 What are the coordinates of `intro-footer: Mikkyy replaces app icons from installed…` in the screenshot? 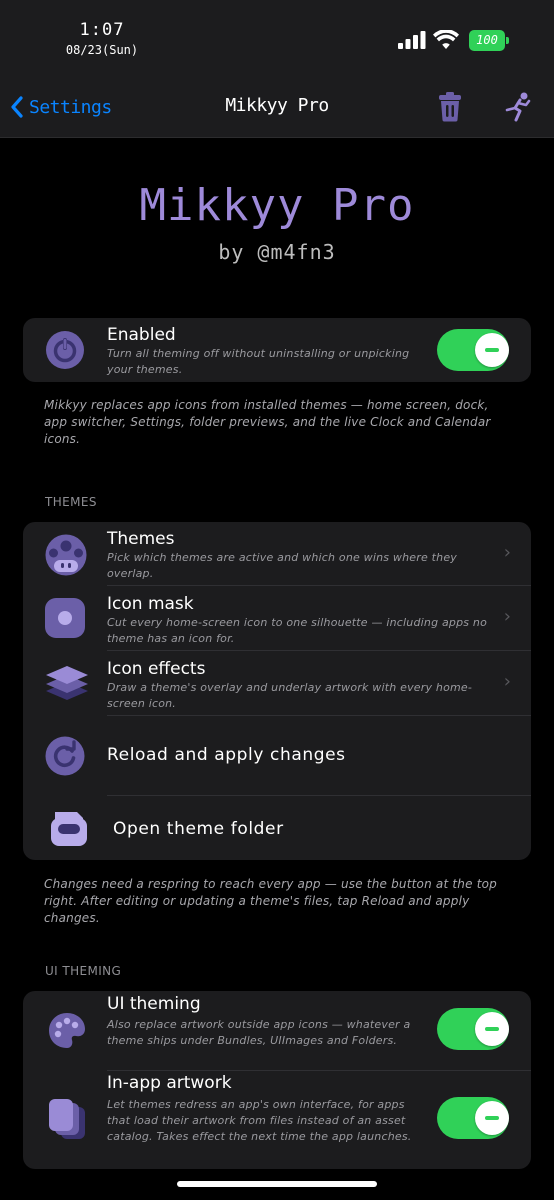 It's located at (267, 422).